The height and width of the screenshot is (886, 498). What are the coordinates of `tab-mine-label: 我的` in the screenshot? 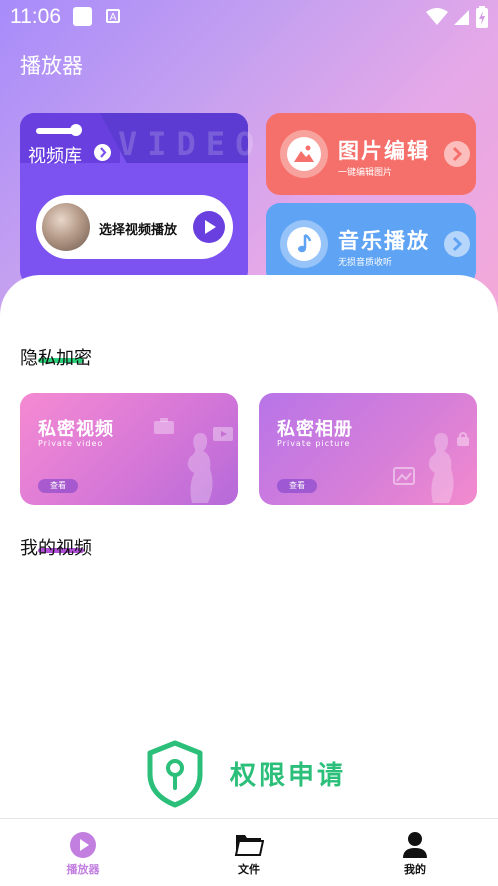 It's located at (415, 869).